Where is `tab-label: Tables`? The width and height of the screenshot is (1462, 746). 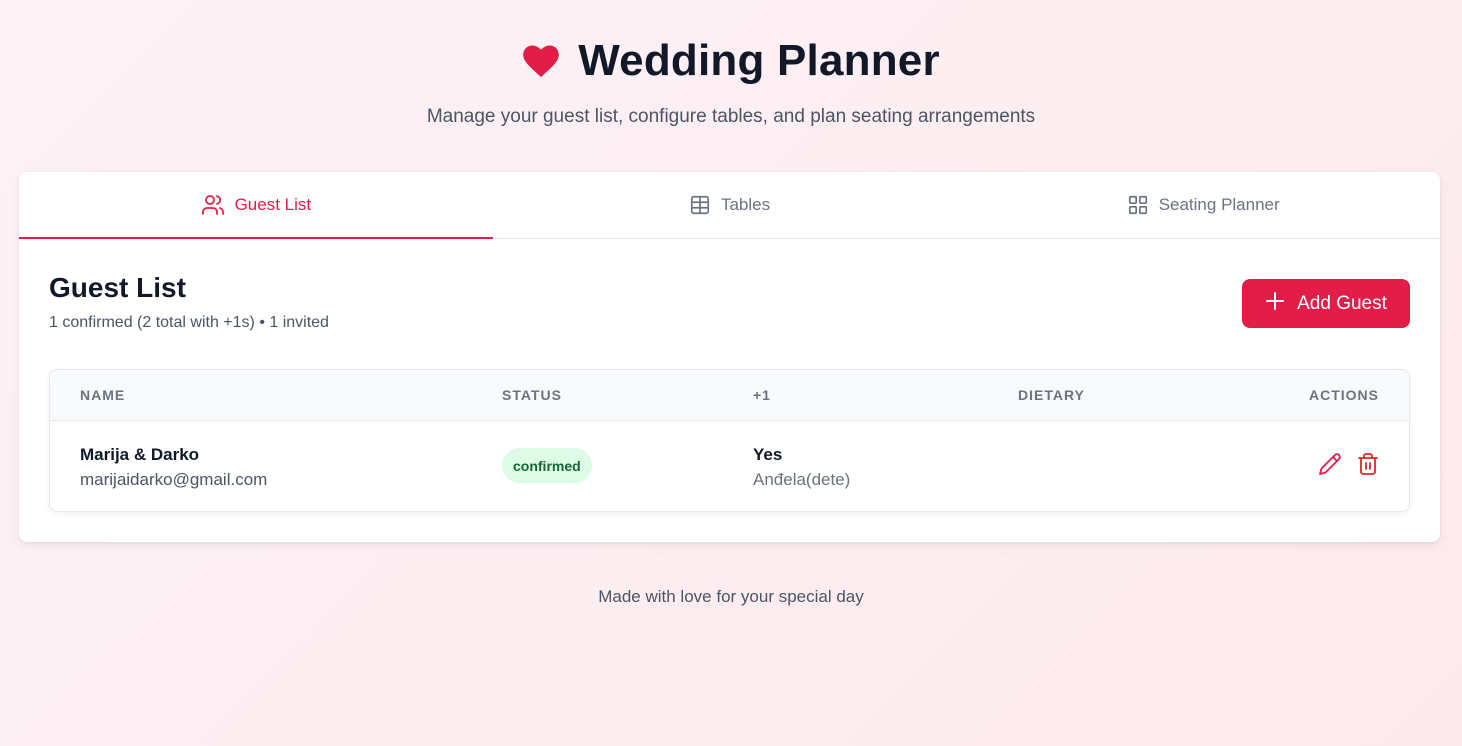
tab-label: Tables is located at coordinates (745, 204).